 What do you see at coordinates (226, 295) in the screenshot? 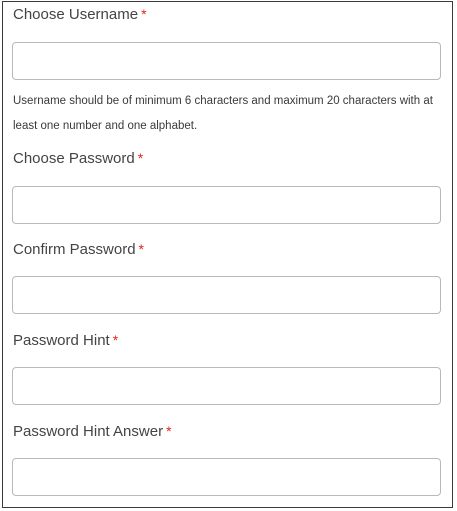
I see `confirm-password-input` at bounding box center [226, 295].